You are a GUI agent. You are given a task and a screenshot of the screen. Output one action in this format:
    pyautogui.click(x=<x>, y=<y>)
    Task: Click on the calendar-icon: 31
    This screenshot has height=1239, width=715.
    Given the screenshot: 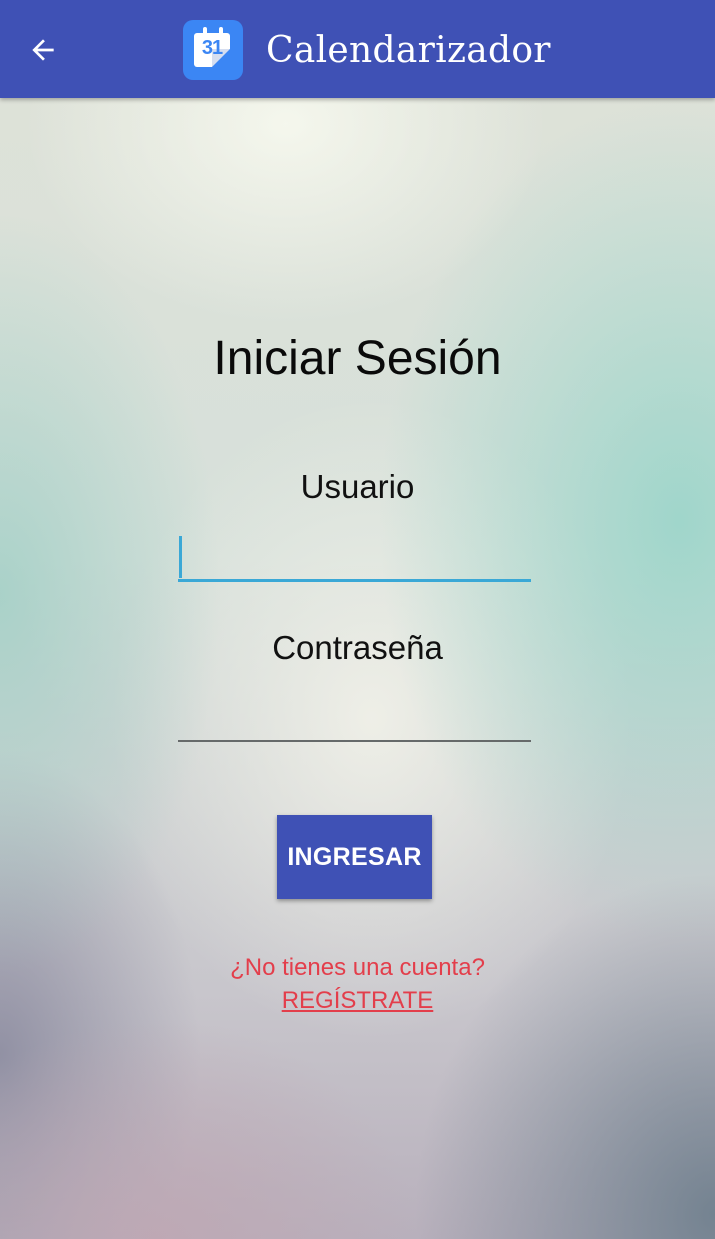 What is the action you would take?
    pyautogui.click(x=213, y=50)
    